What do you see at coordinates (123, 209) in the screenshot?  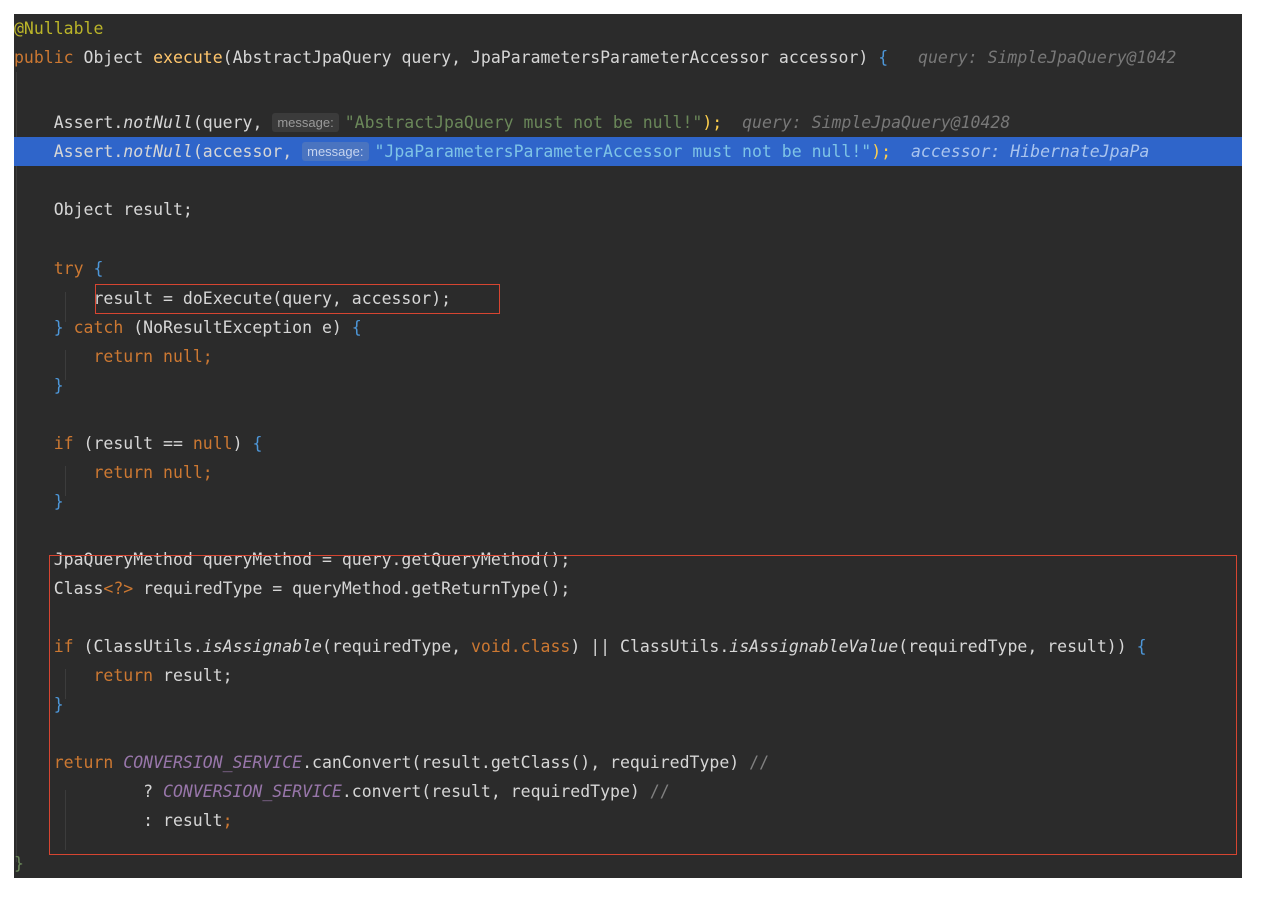 I see `declaration: Object result;` at bounding box center [123, 209].